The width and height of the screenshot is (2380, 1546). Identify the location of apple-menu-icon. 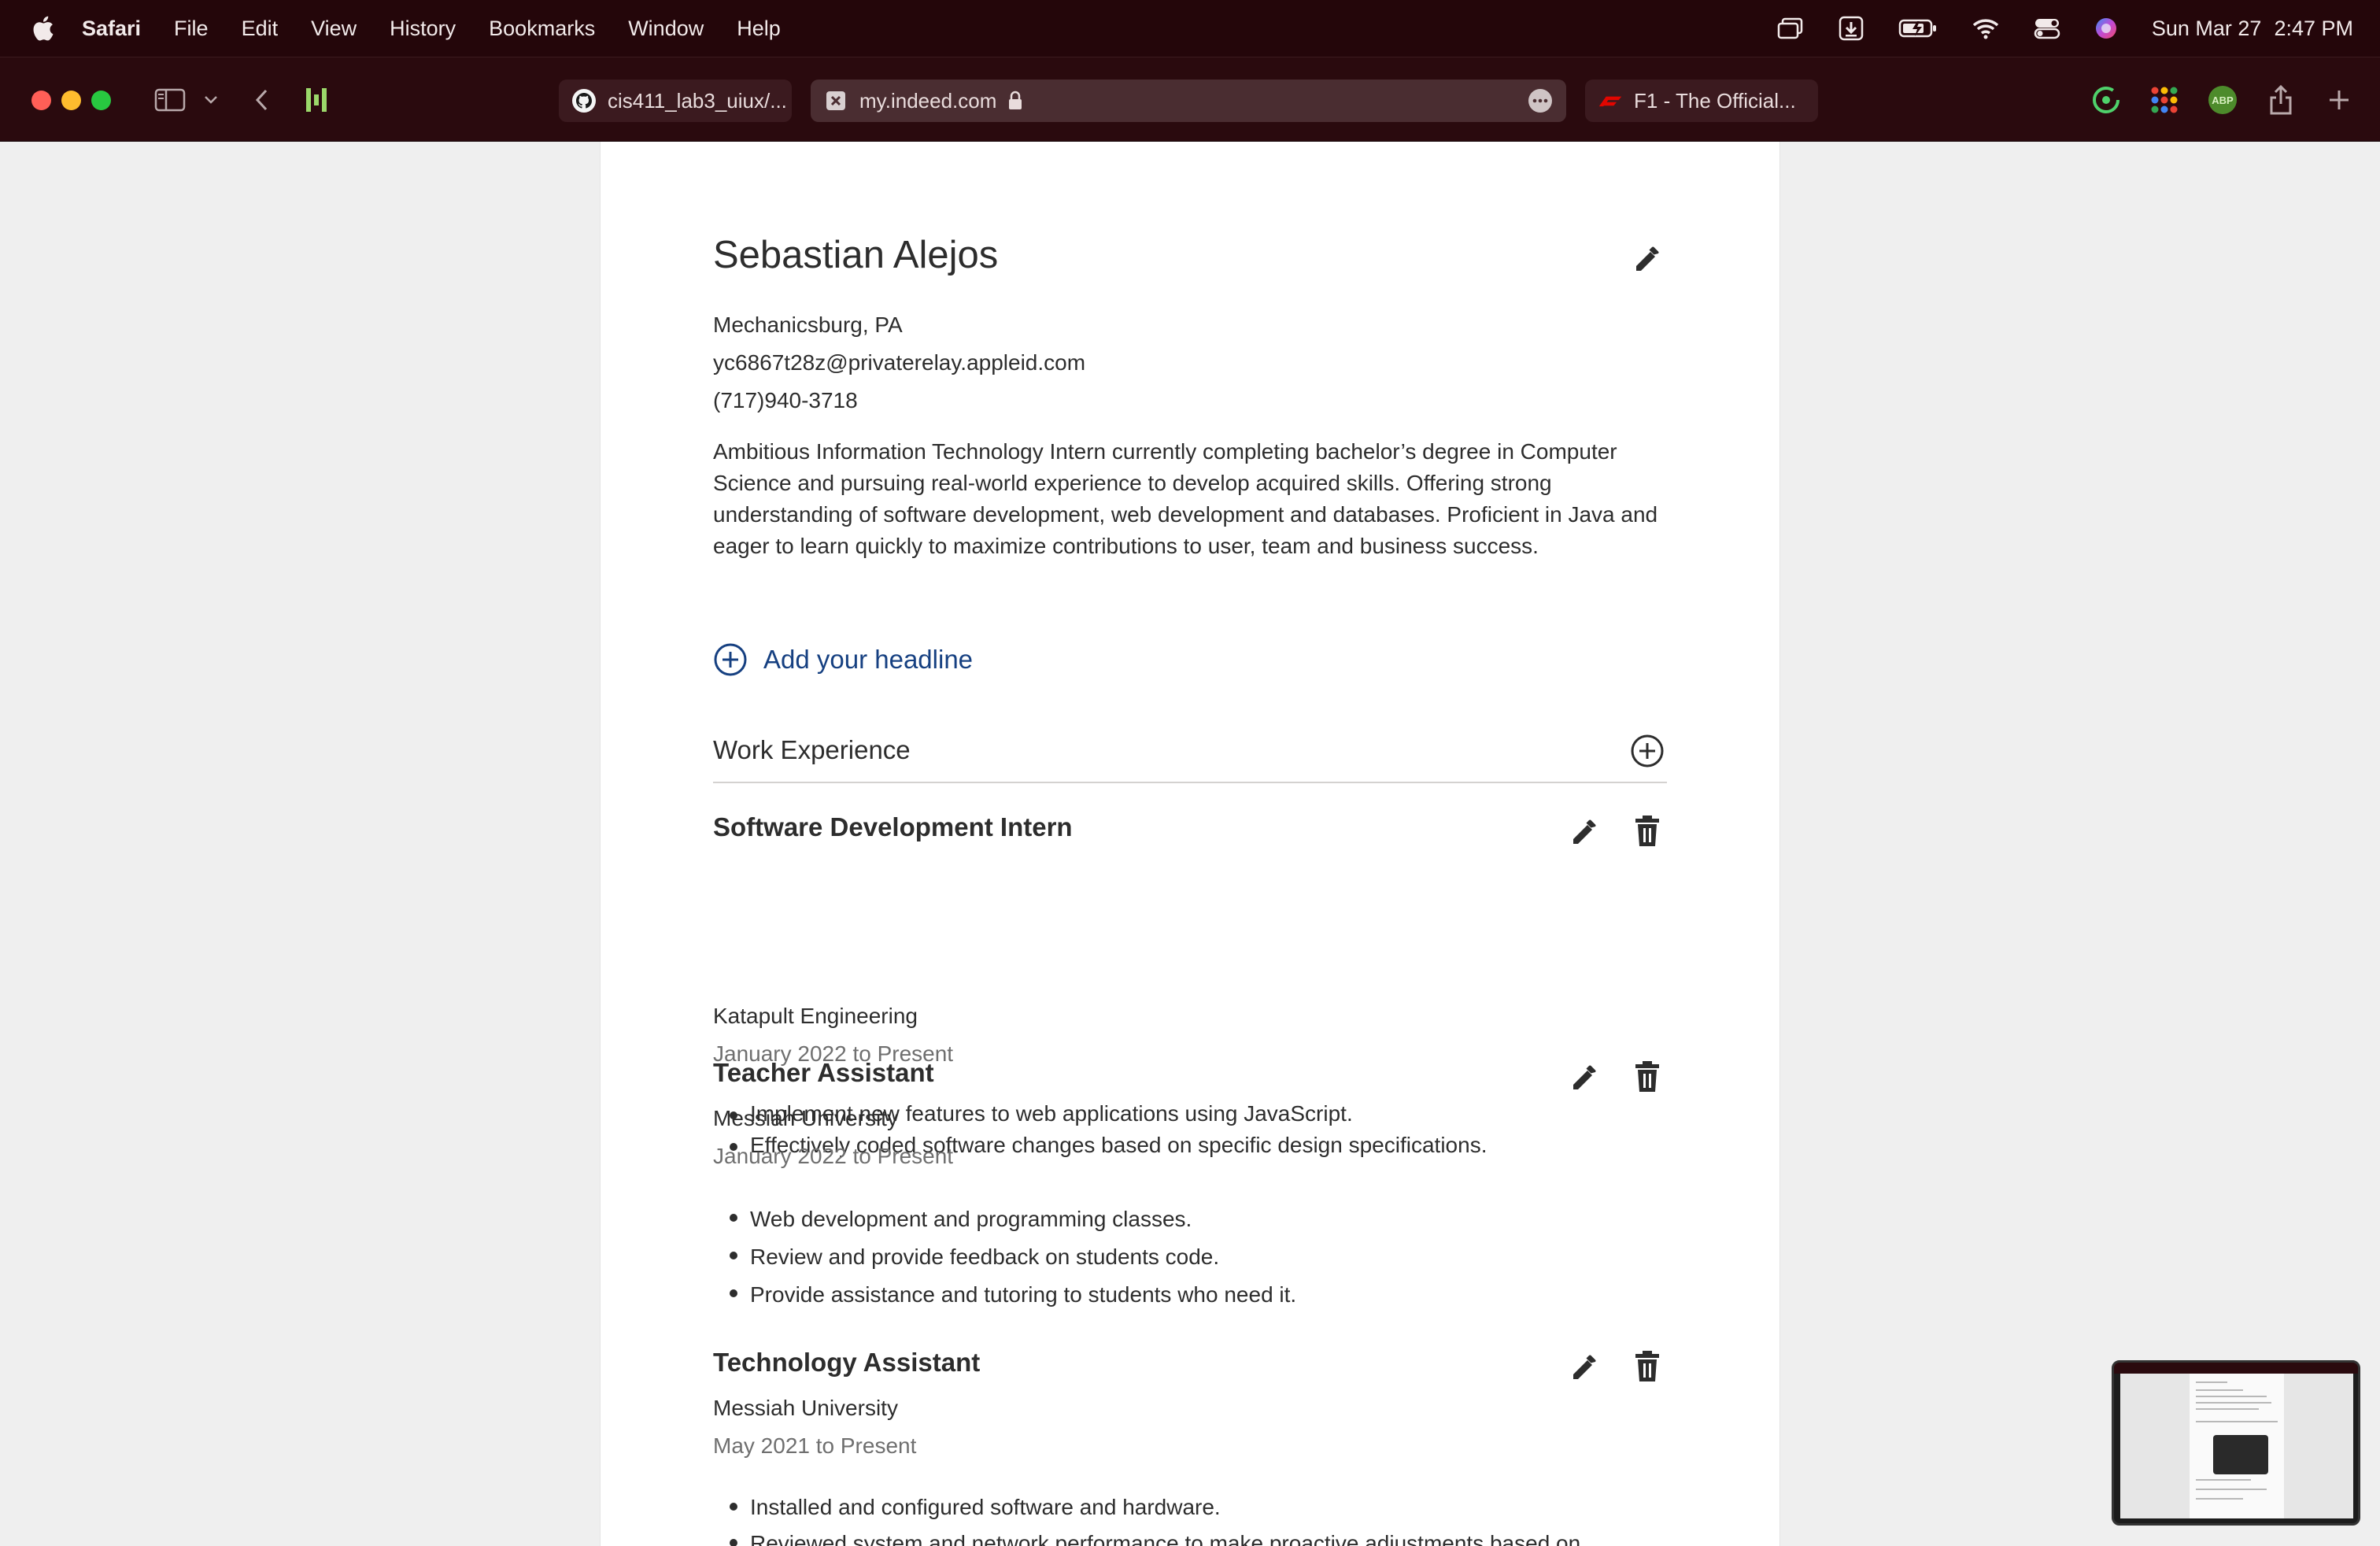
(42, 28).